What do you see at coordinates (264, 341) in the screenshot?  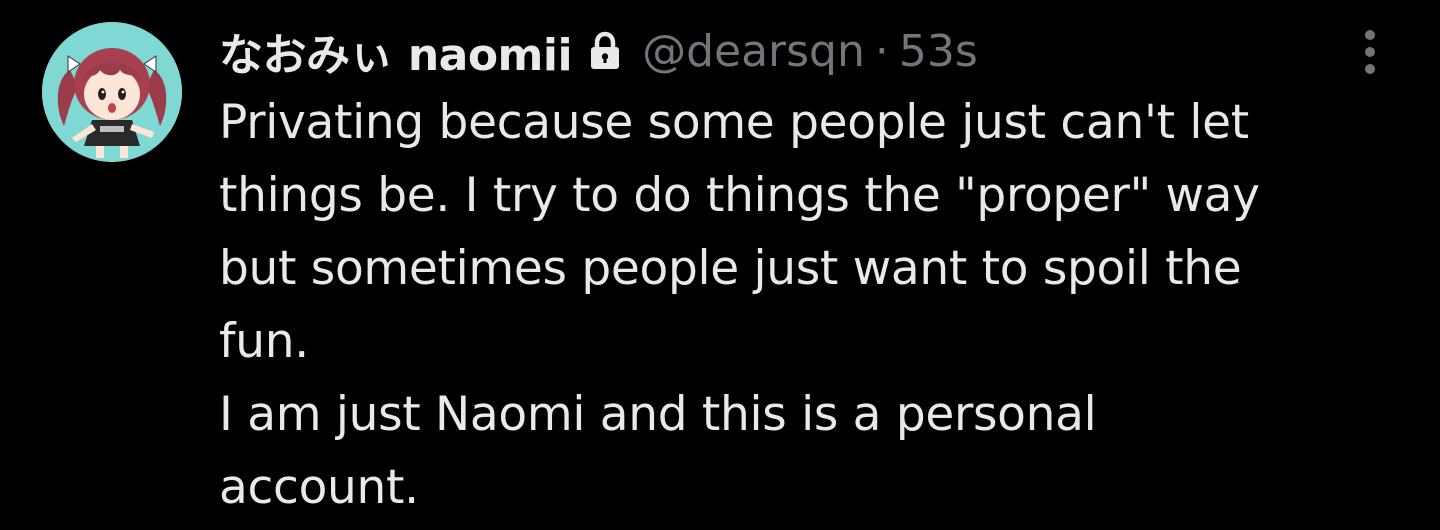 I see `tweet-text-line: fun.` at bounding box center [264, 341].